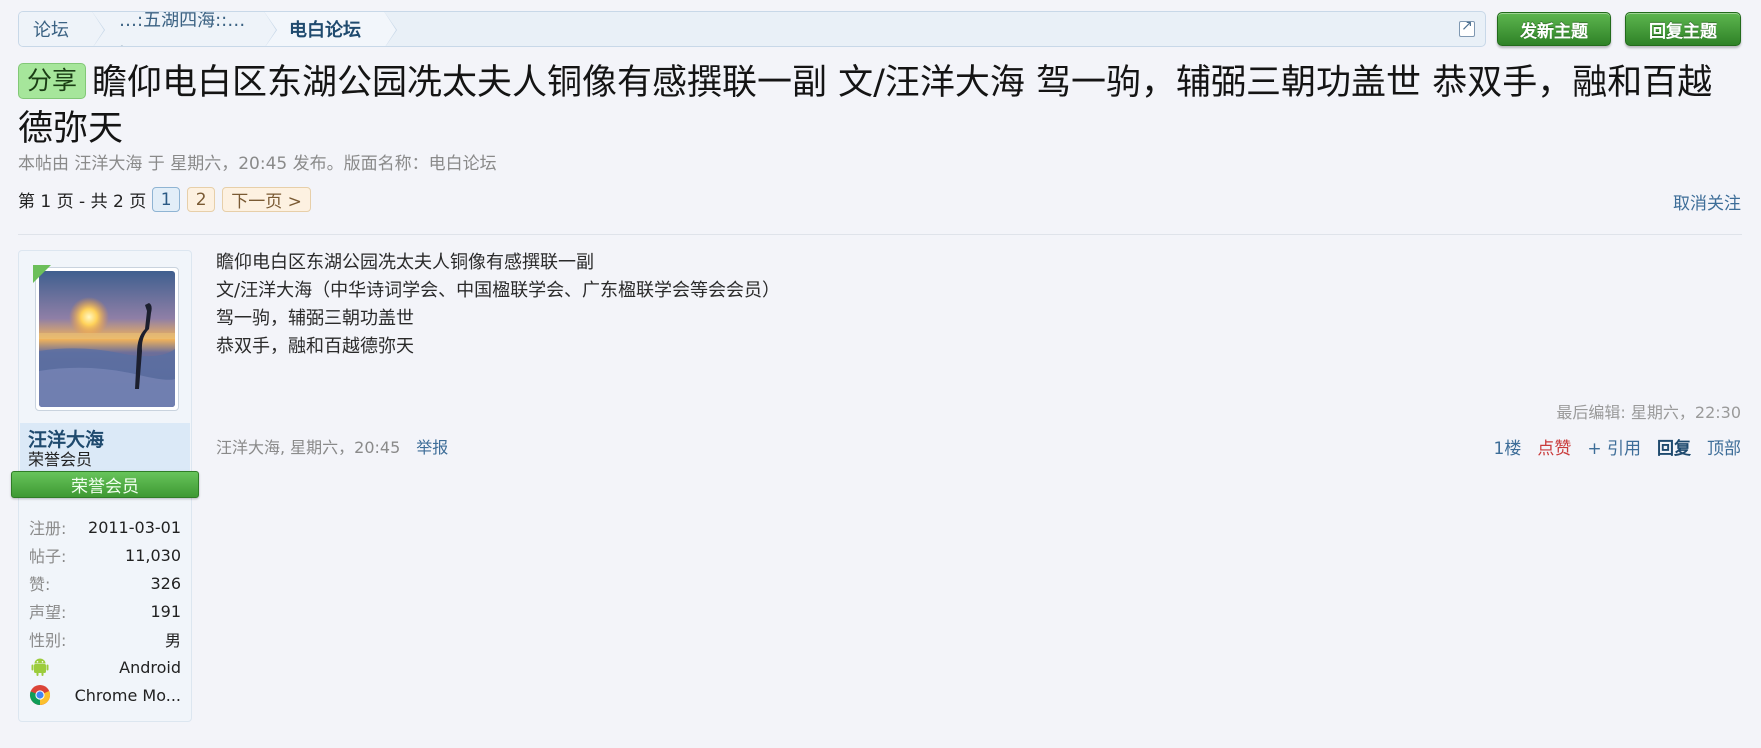 This screenshot has width=1761, height=748. What do you see at coordinates (330, 29) in the screenshot?
I see `breadcrumb-current-forum: 电白论坛` at bounding box center [330, 29].